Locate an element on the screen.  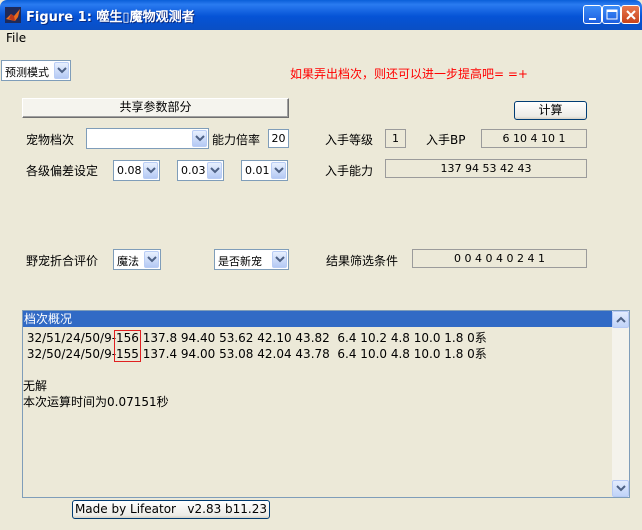
scroll-up-button is located at coordinates (620, 319).